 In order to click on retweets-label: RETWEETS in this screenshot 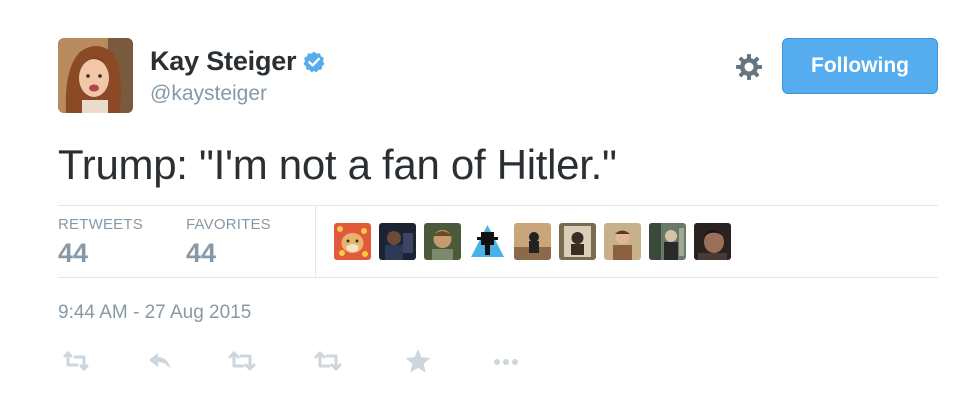, I will do `click(100, 224)`.